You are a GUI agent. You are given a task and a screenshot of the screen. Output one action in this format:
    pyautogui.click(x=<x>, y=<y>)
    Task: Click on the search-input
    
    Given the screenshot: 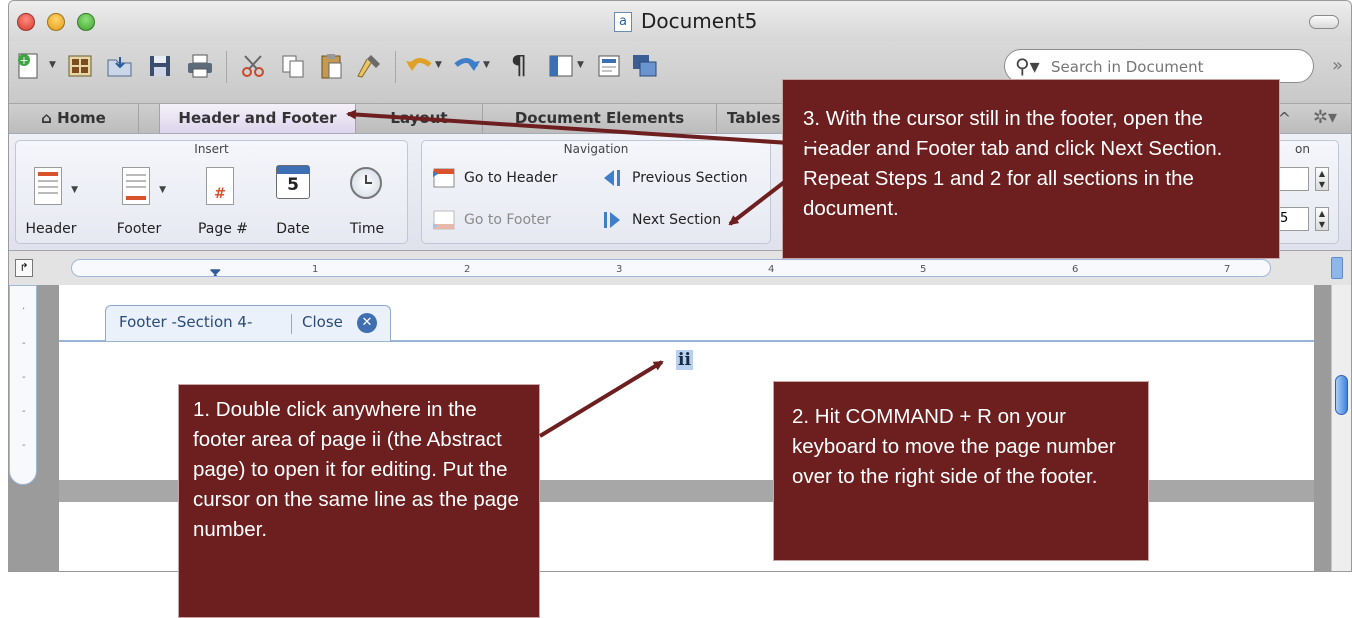 What is the action you would take?
    pyautogui.click(x=1176, y=67)
    